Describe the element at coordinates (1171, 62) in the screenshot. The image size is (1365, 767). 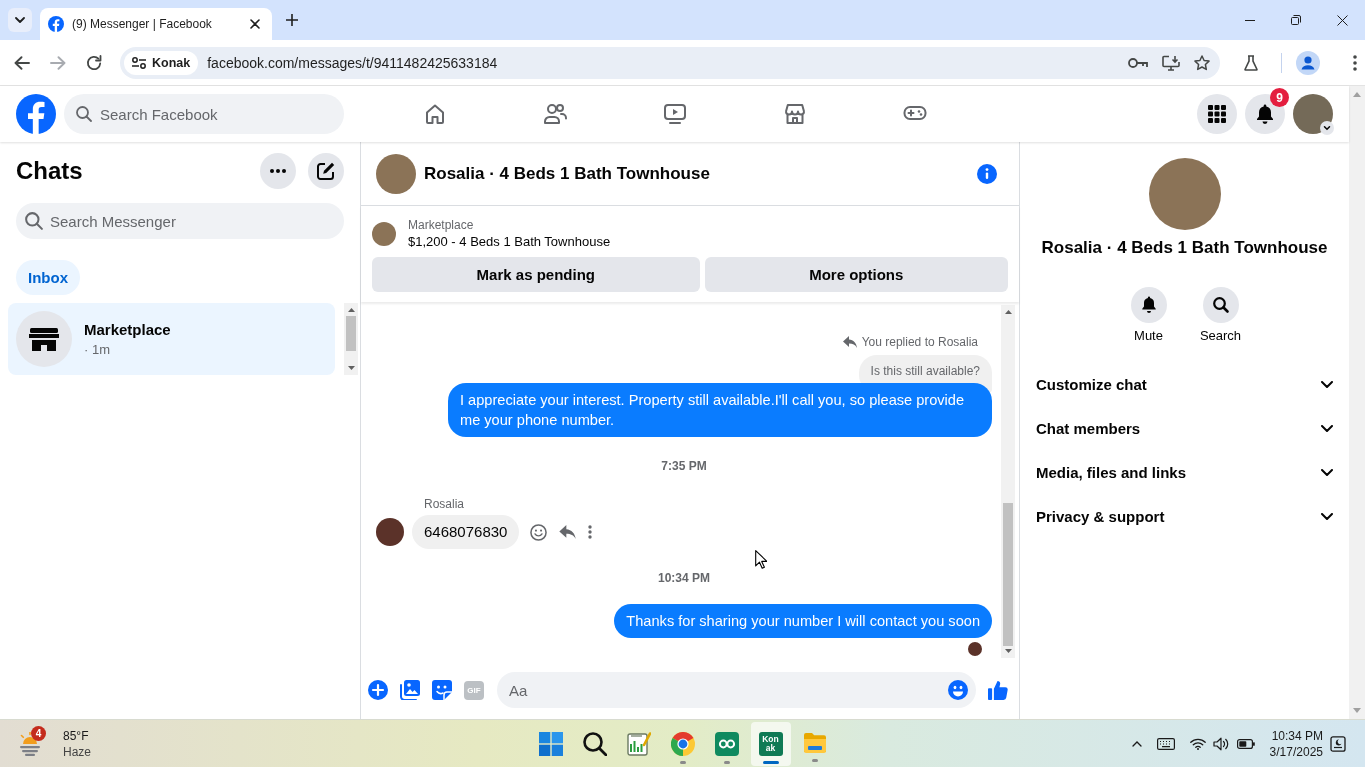
I see `install-icon` at that location.